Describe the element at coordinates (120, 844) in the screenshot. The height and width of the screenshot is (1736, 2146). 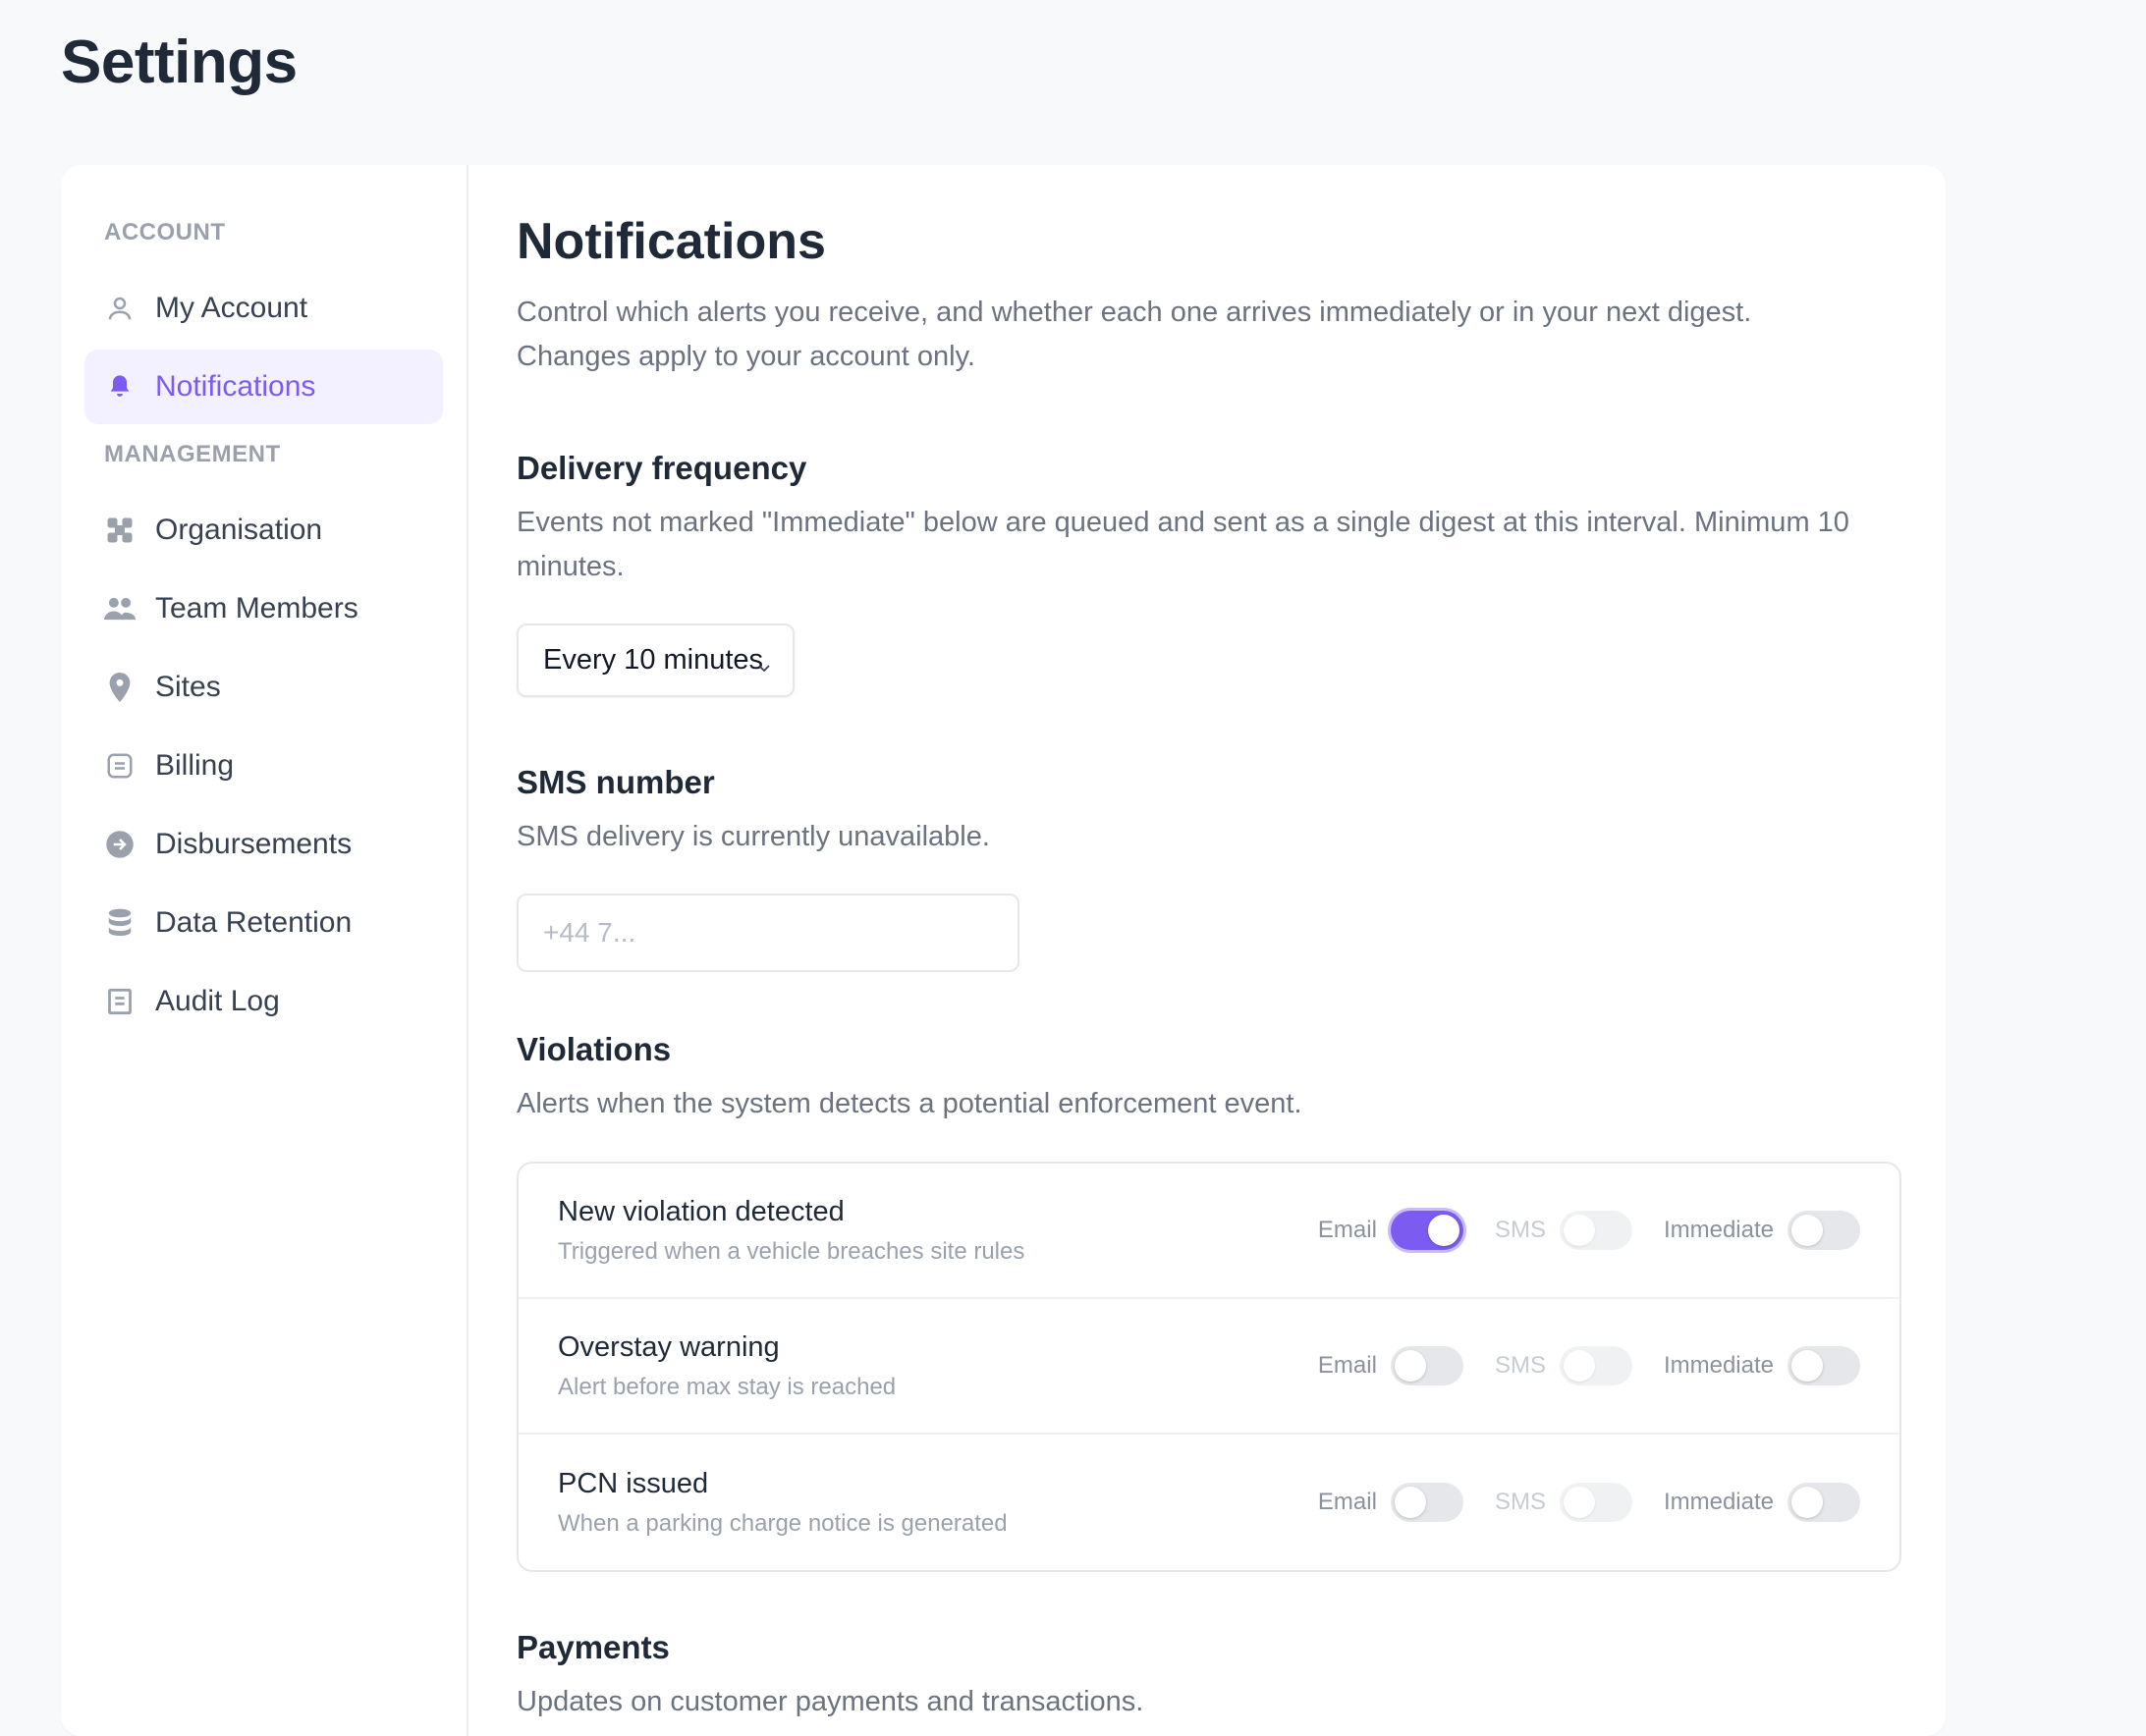
I see `arrow-circle-icon` at that location.